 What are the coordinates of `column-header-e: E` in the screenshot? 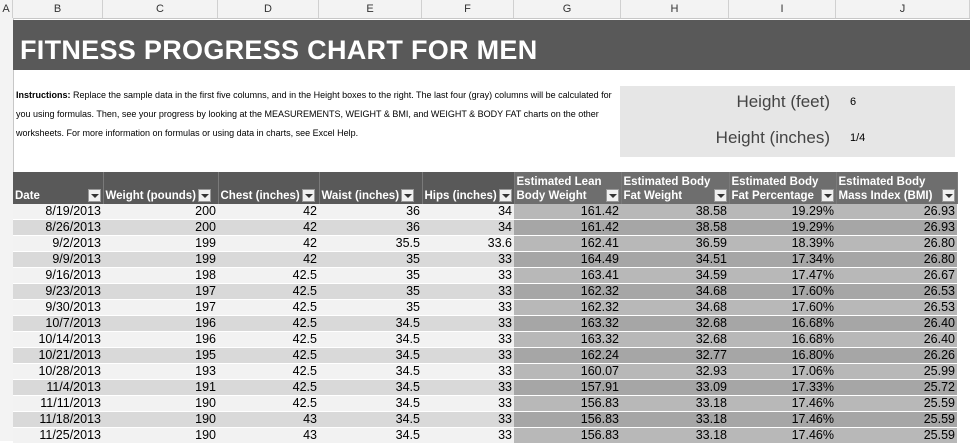 It's located at (370, 9).